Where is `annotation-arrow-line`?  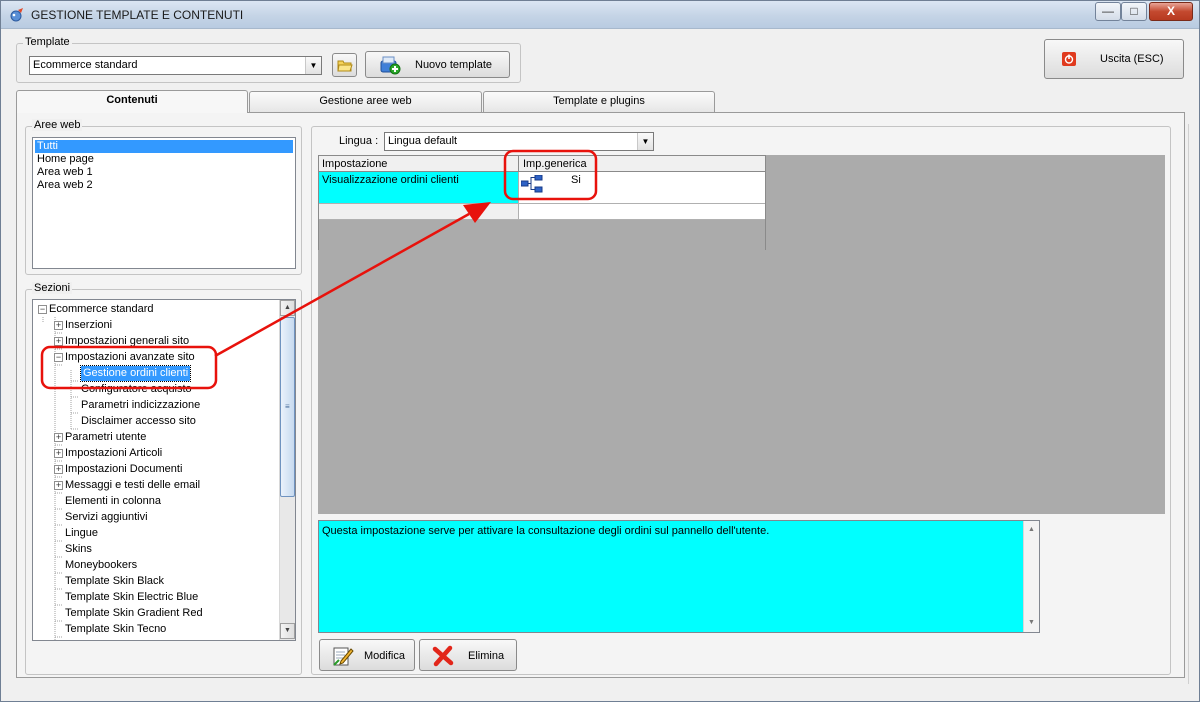 annotation-arrow-line is located at coordinates (342, 285).